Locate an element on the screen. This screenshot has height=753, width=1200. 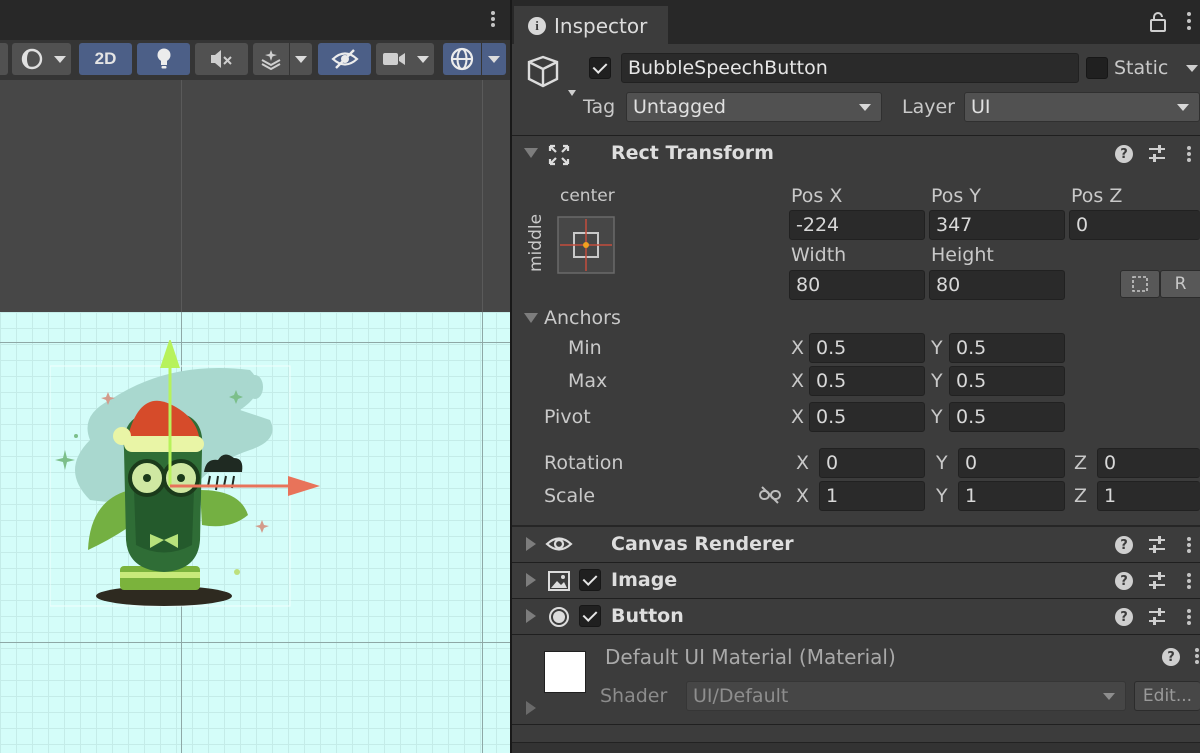
layer-label: Layer is located at coordinates (928, 107).